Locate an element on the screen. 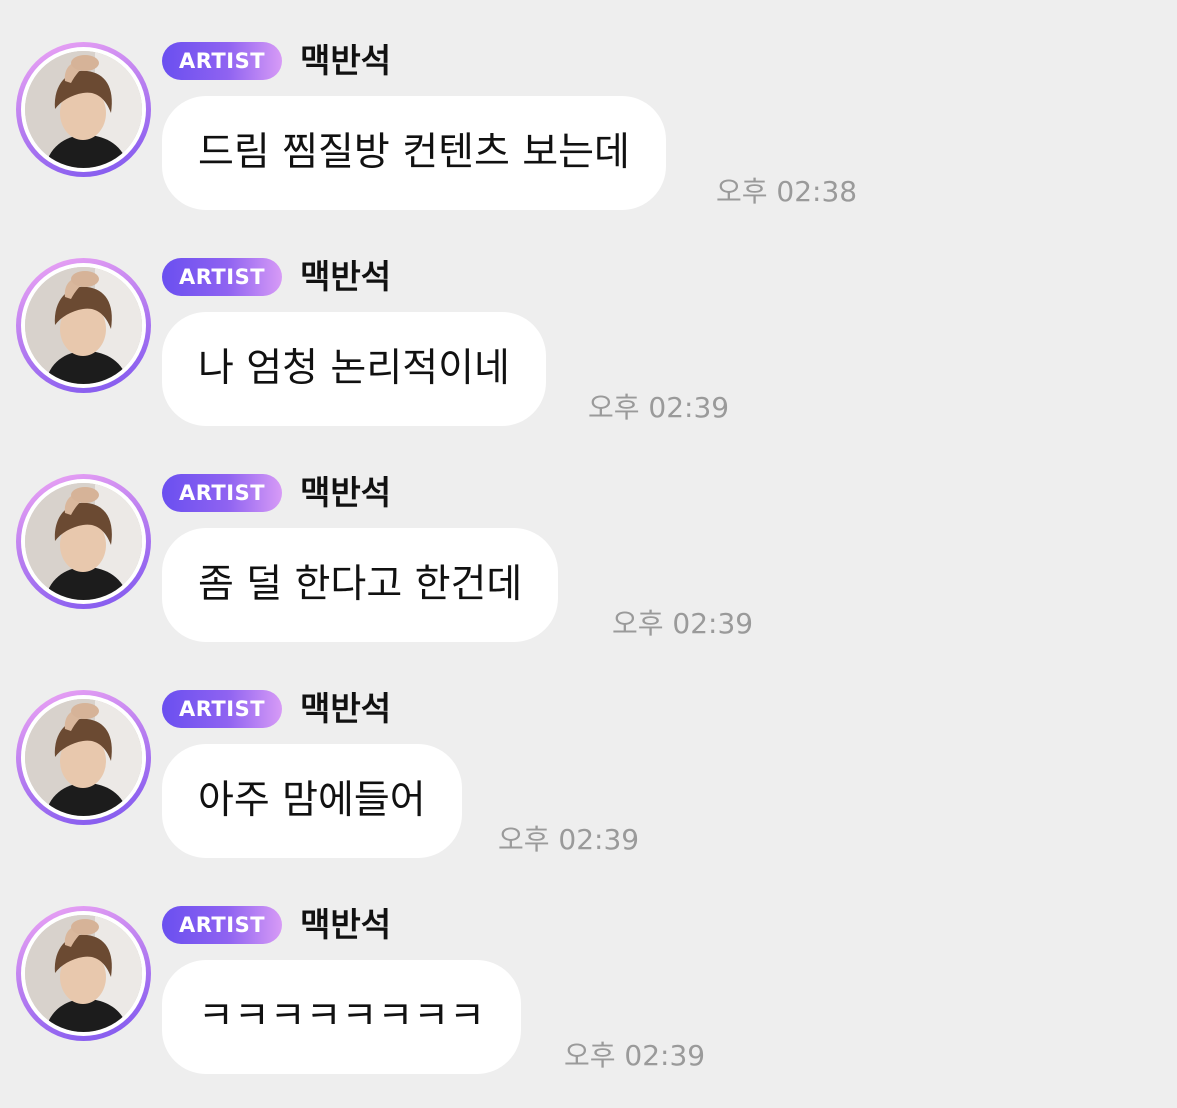  message-bubble: 드림 찜질방 컨텐츠 보는데 is located at coordinates (414, 153).